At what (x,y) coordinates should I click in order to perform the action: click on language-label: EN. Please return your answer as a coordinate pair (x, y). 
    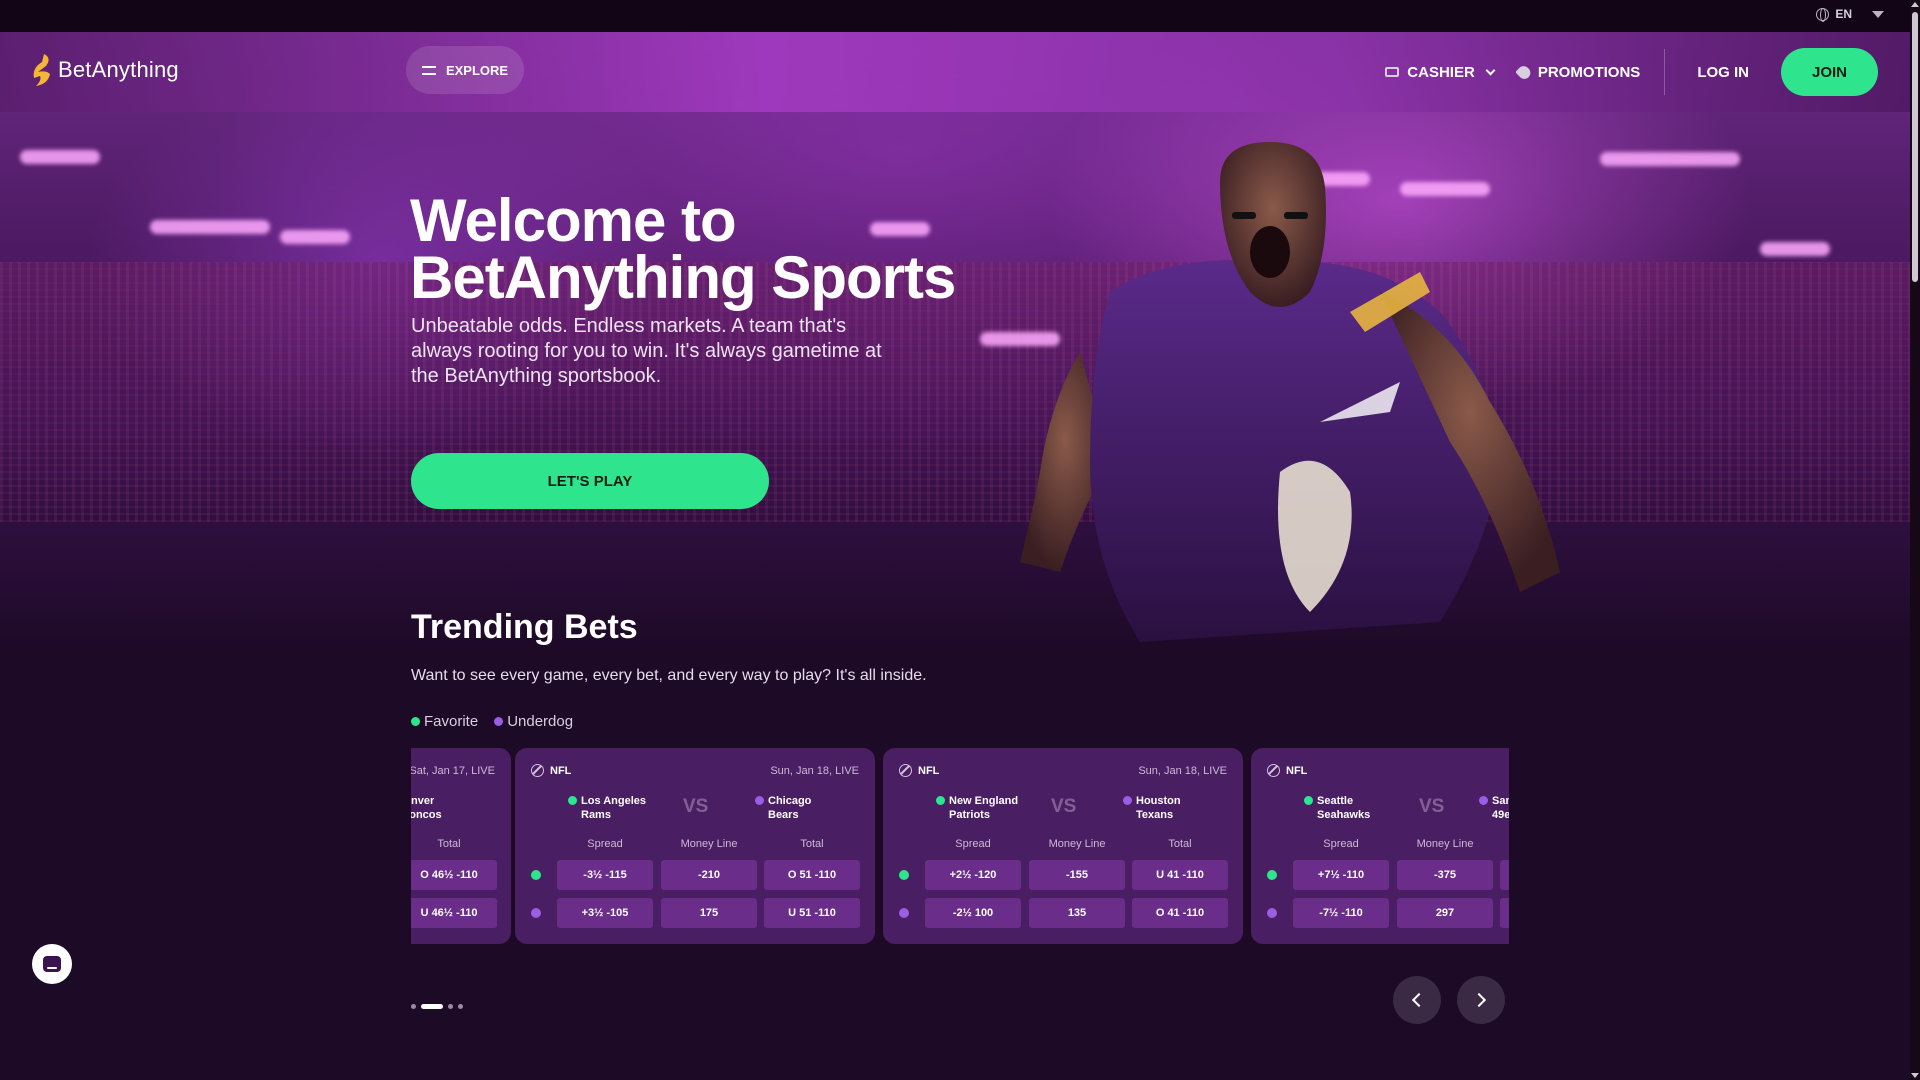
    Looking at the image, I should click on (1843, 14).